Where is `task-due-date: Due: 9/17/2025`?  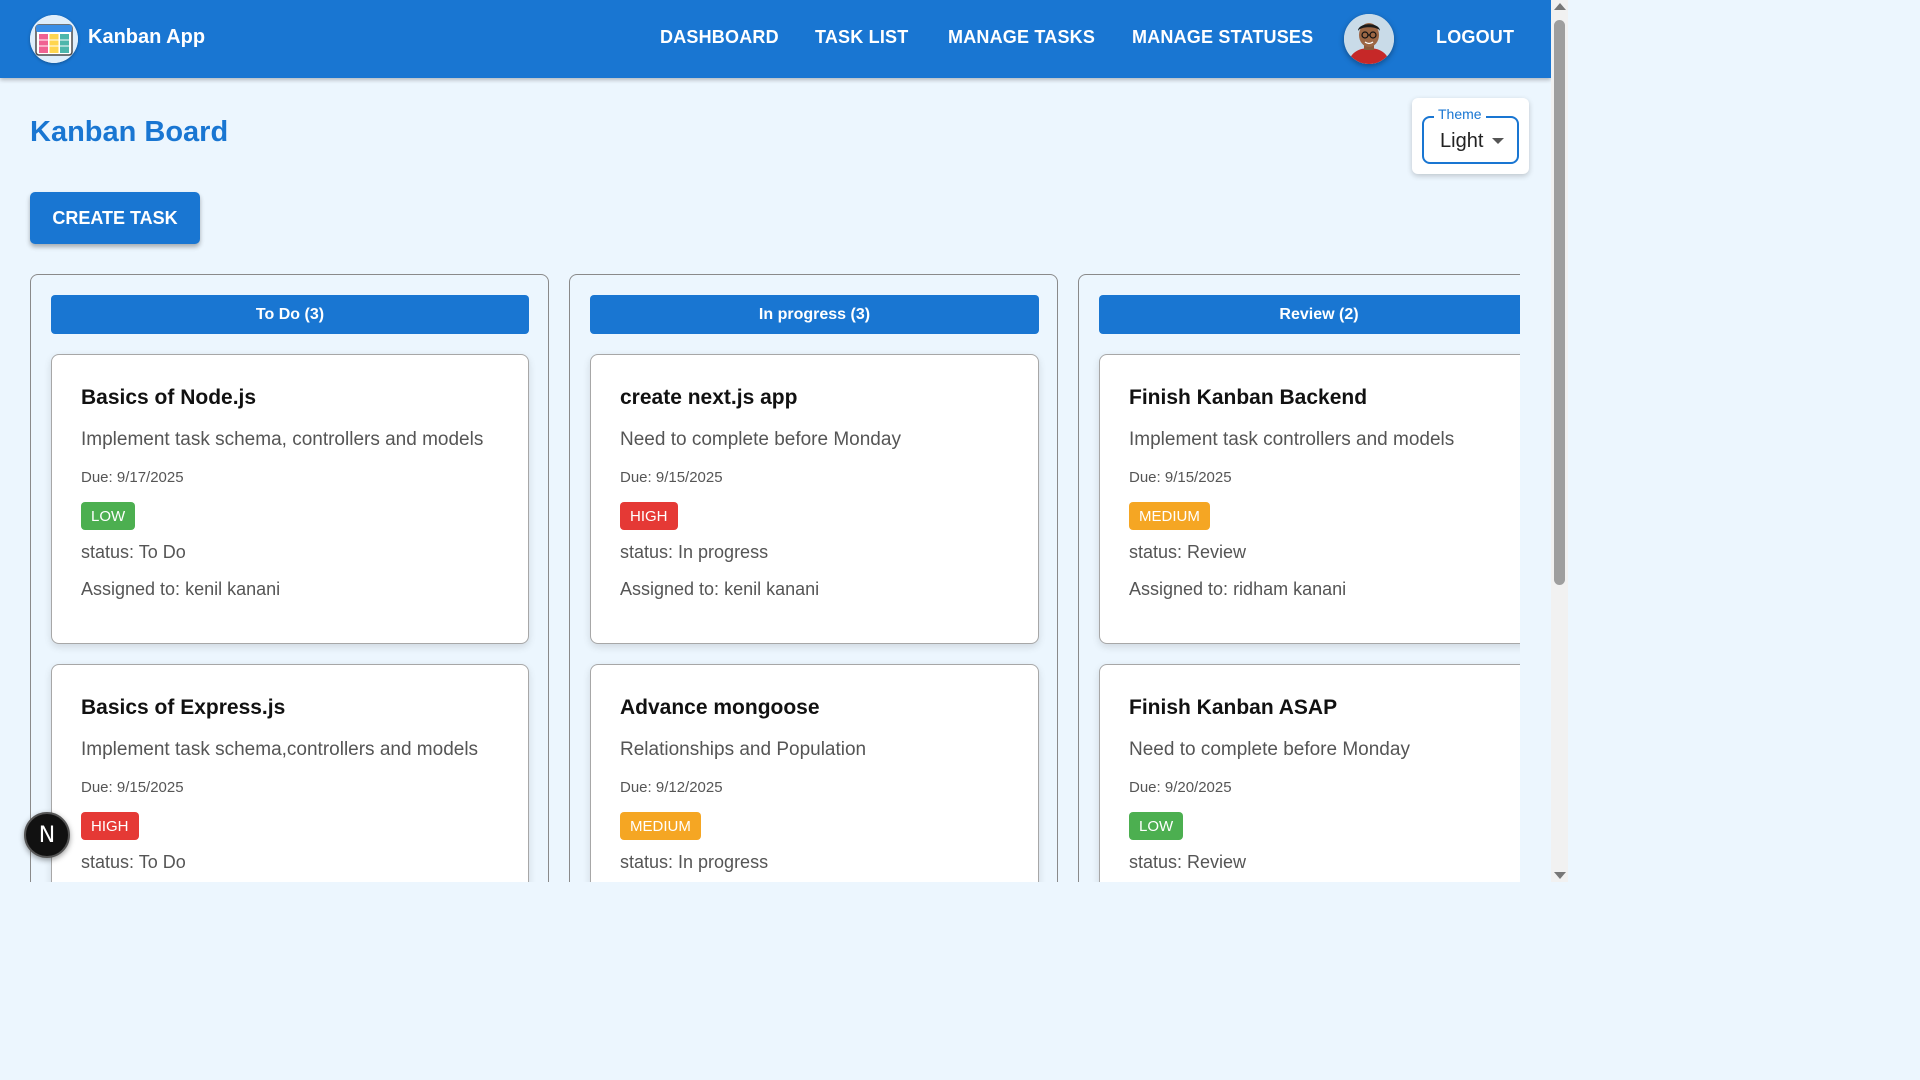 task-due-date: Due: 9/17/2025 is located at coordinates (132, 477).